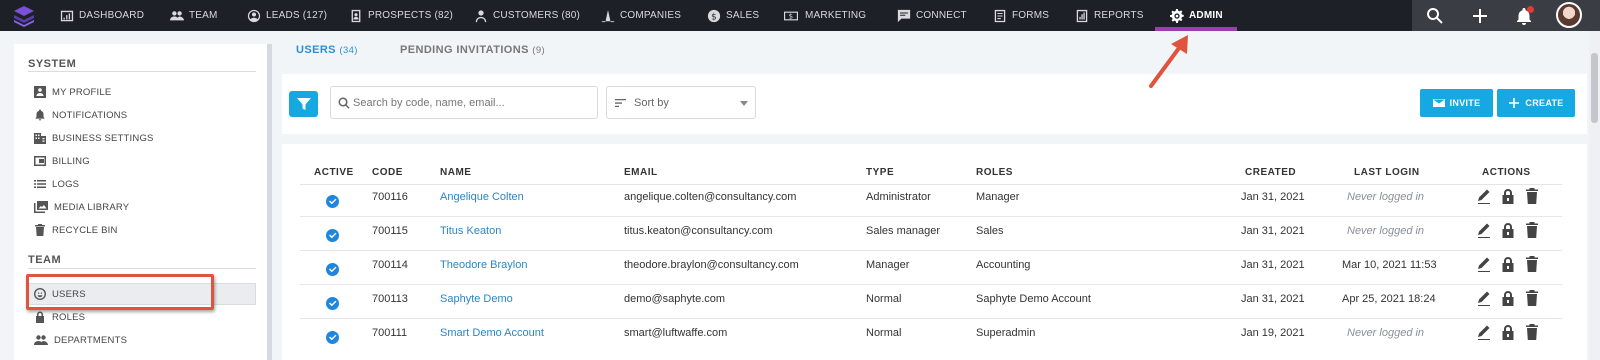 This screenshot has width=1600, height=360. I want to click on column-header-created: CREATED, so click(1270, 172).